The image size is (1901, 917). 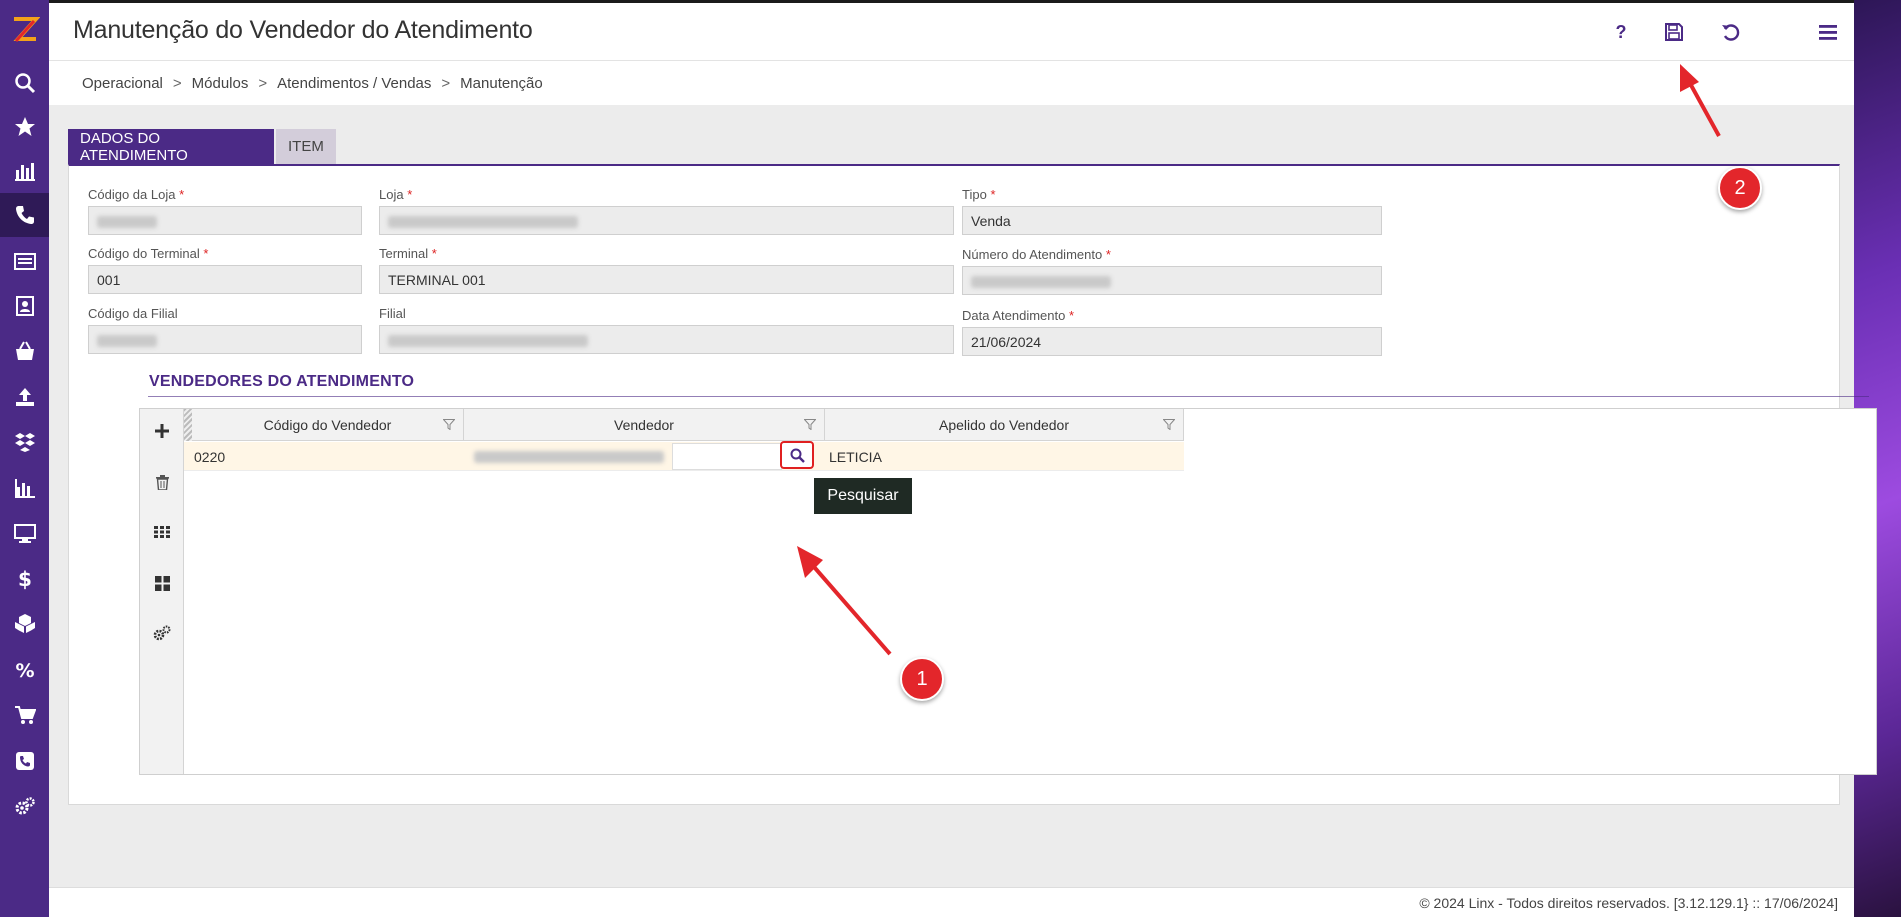 I want to click on annotation-badge-2: 2, so click(x=1740, y=188).